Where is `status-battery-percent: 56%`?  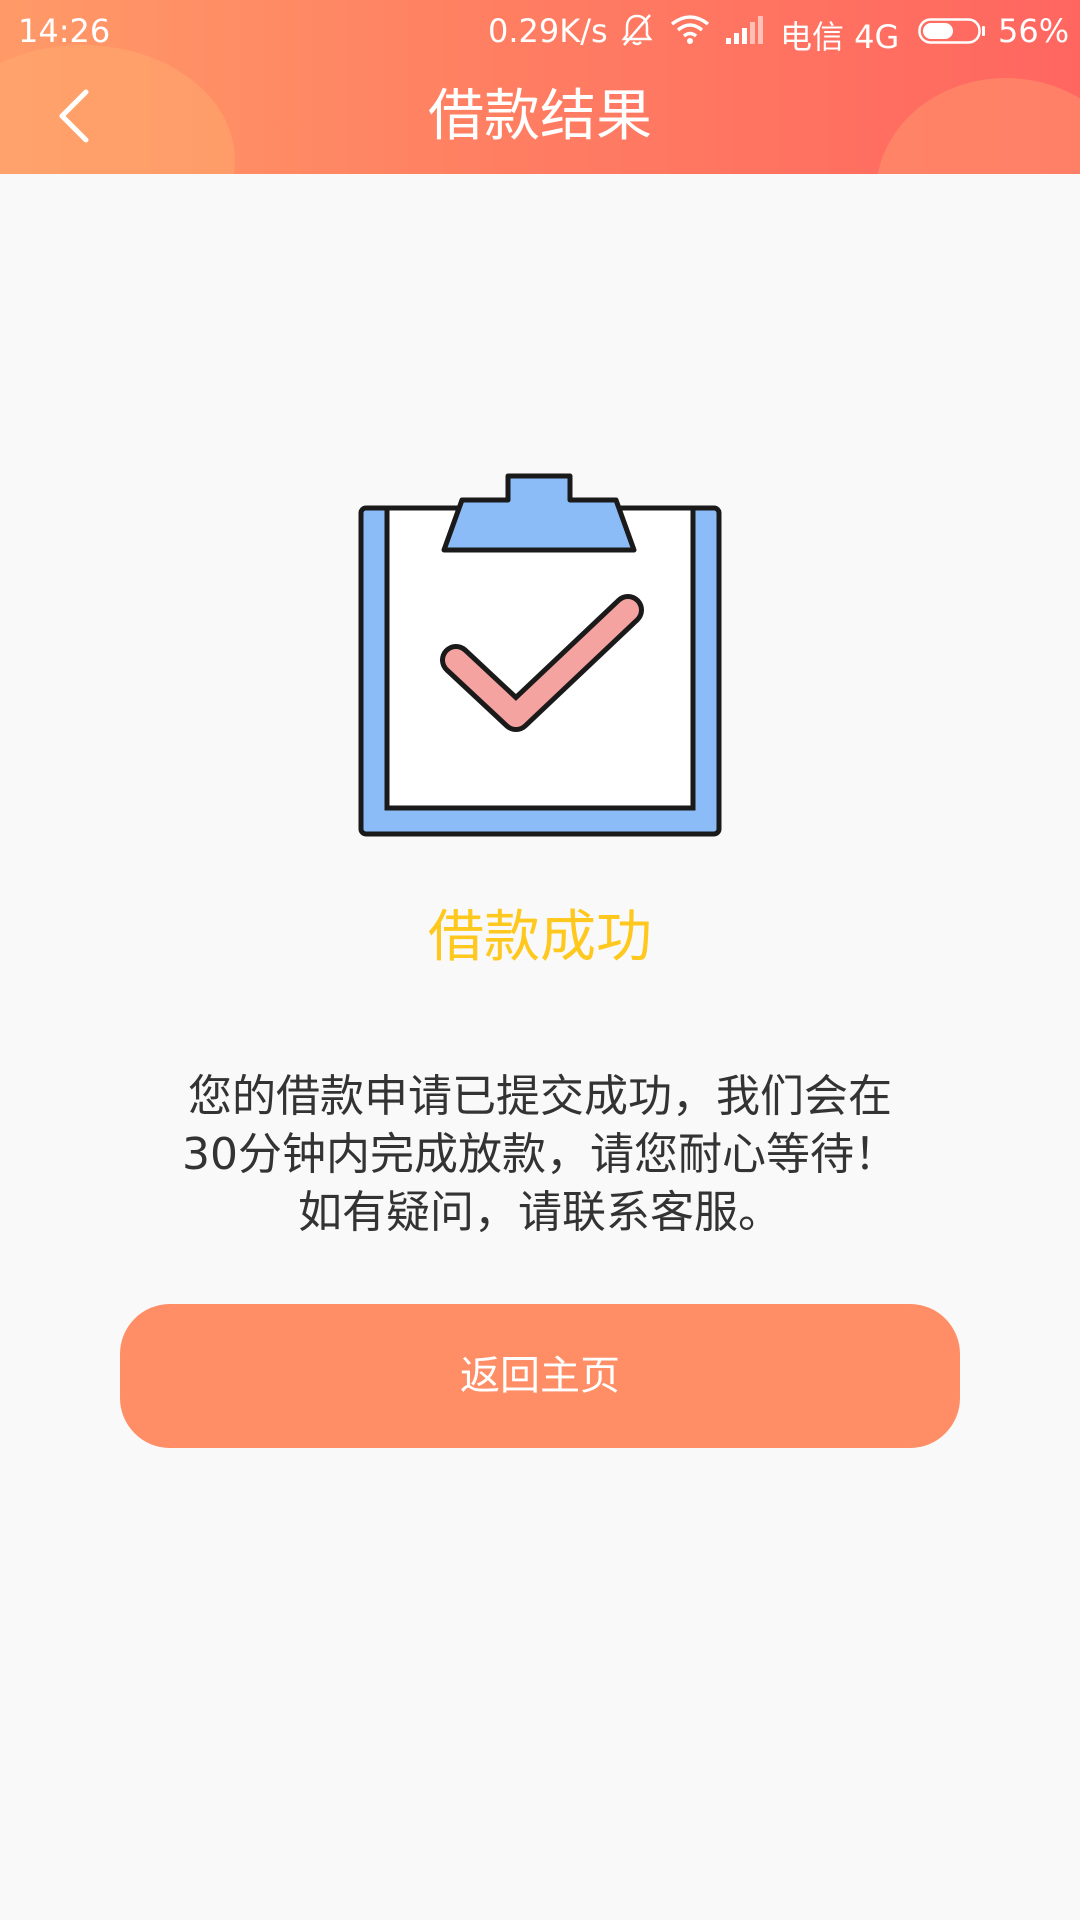 status-battery-percent: 56% is located at coordinates (1034, 31).